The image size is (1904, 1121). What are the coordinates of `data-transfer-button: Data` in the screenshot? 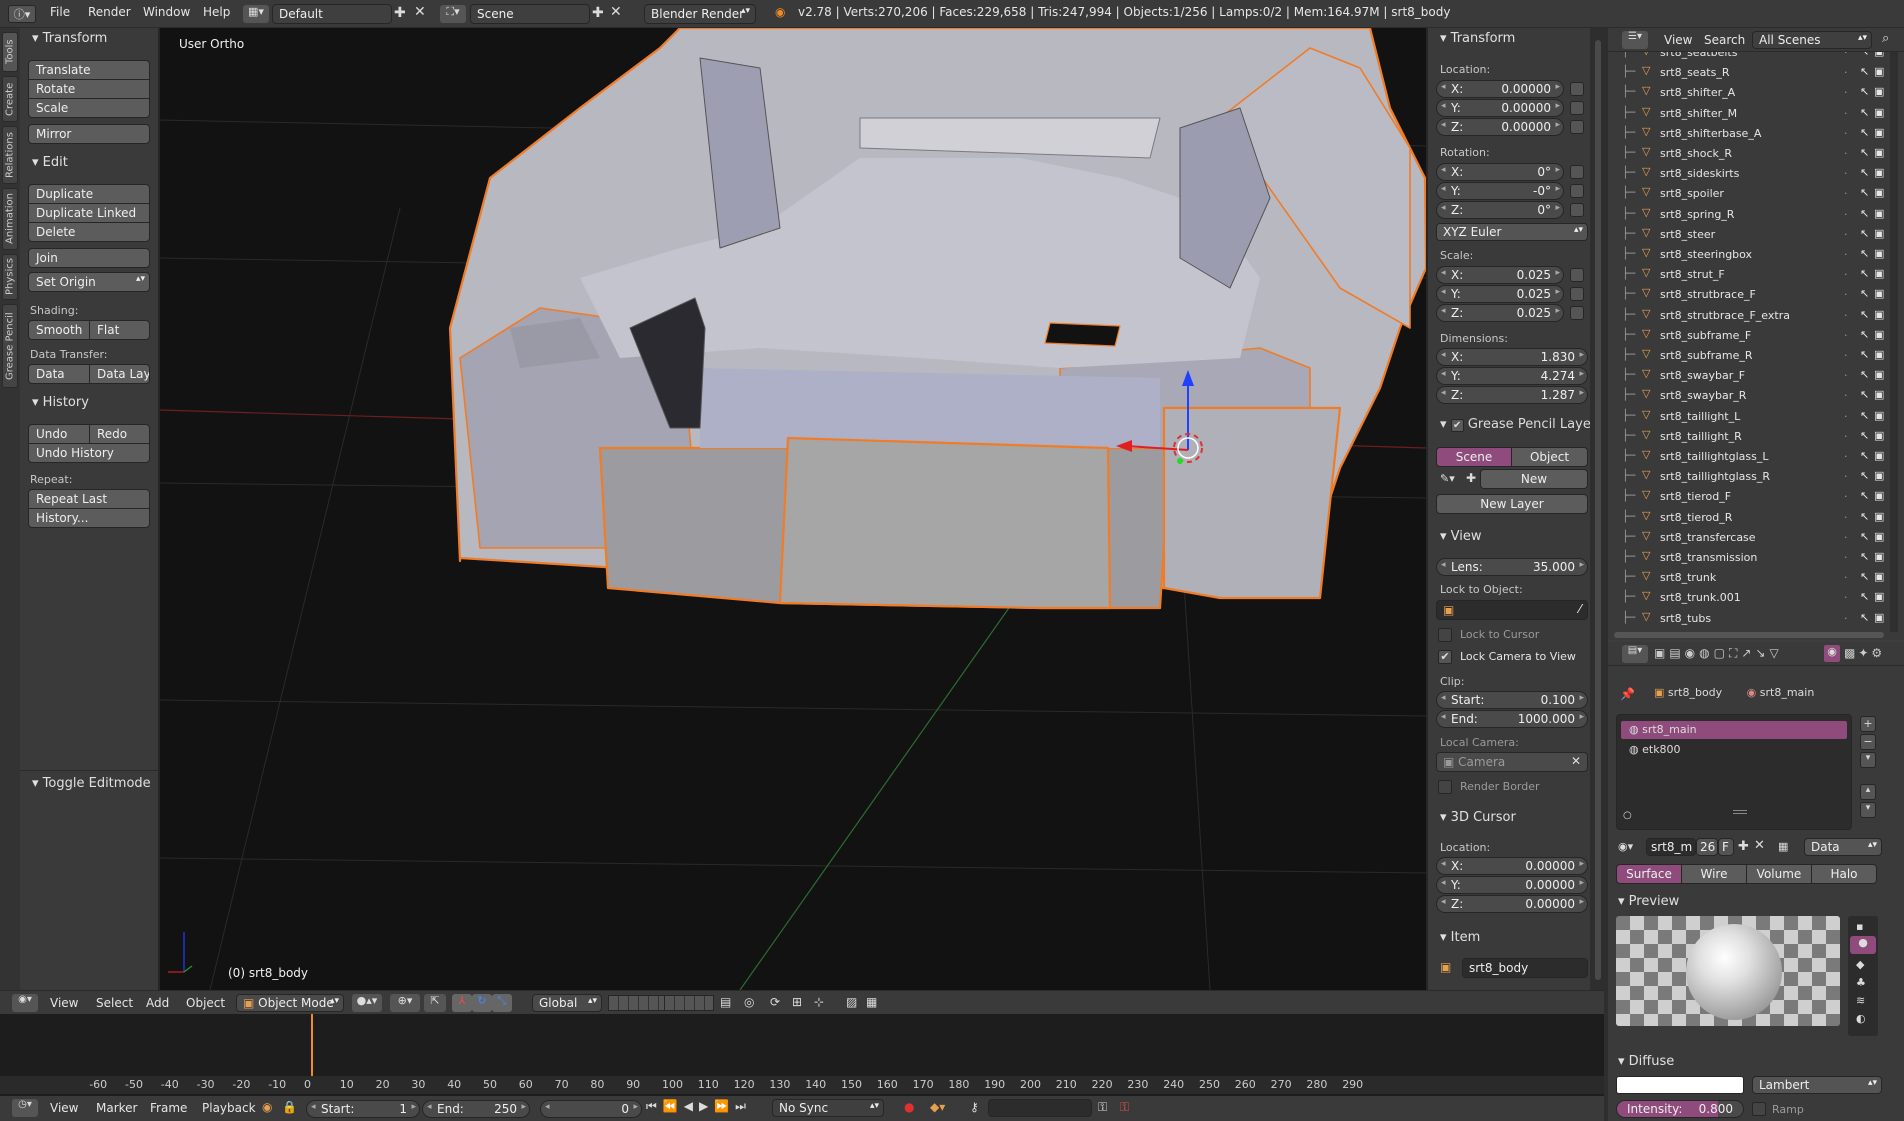 It's located at (59, 374).